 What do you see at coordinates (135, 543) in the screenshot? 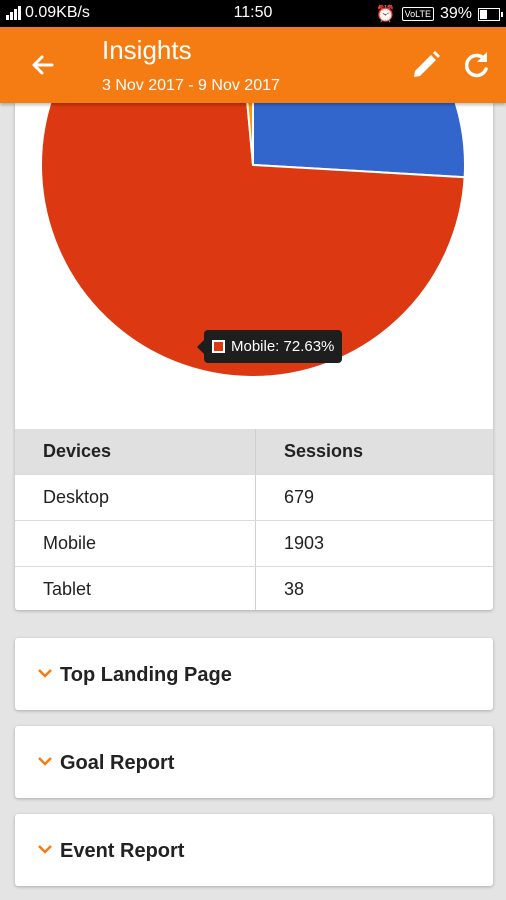
I see `device-cell: Mobile` at bounding box center [135, 543].